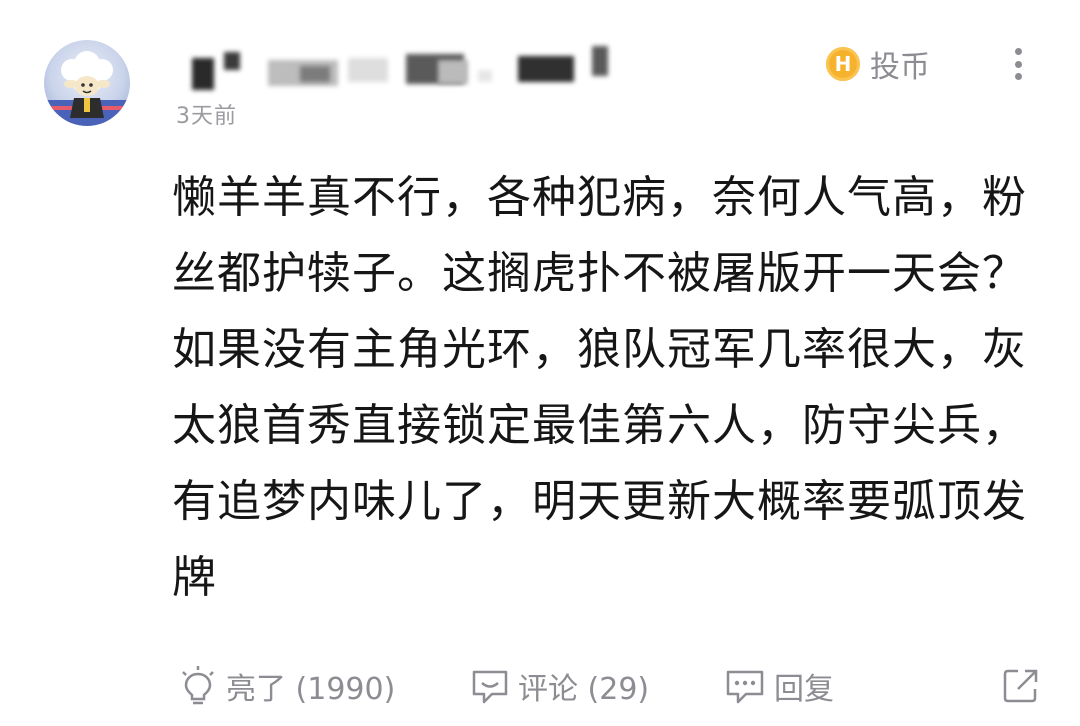  Describe the element at coordinates (408, 72) in the screenshot. I see `username-redacted` at that location.